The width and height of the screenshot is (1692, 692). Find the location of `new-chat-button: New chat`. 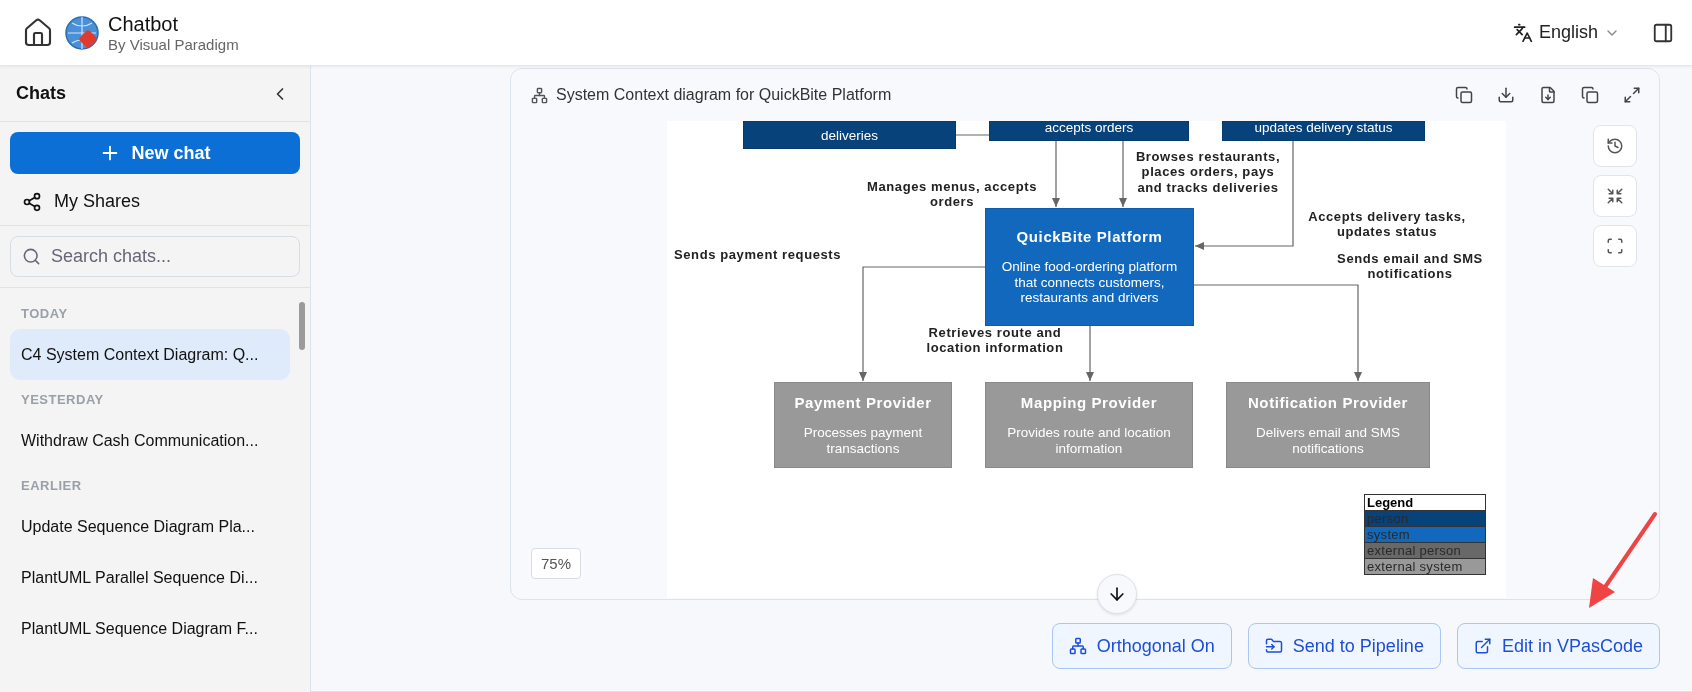

new-chat-button: New chat is located at coordinates (155, 153).